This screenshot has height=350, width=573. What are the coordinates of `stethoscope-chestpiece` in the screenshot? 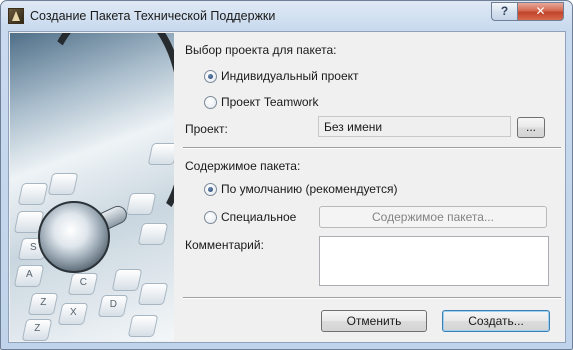 It's located at (74, 237).